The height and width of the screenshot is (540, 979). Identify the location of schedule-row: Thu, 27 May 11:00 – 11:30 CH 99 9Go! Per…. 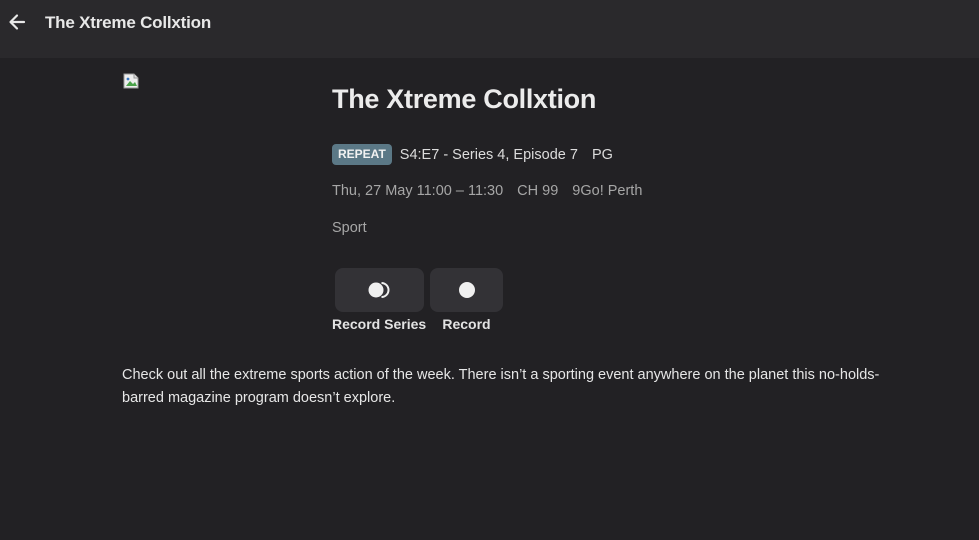
(494, 191).